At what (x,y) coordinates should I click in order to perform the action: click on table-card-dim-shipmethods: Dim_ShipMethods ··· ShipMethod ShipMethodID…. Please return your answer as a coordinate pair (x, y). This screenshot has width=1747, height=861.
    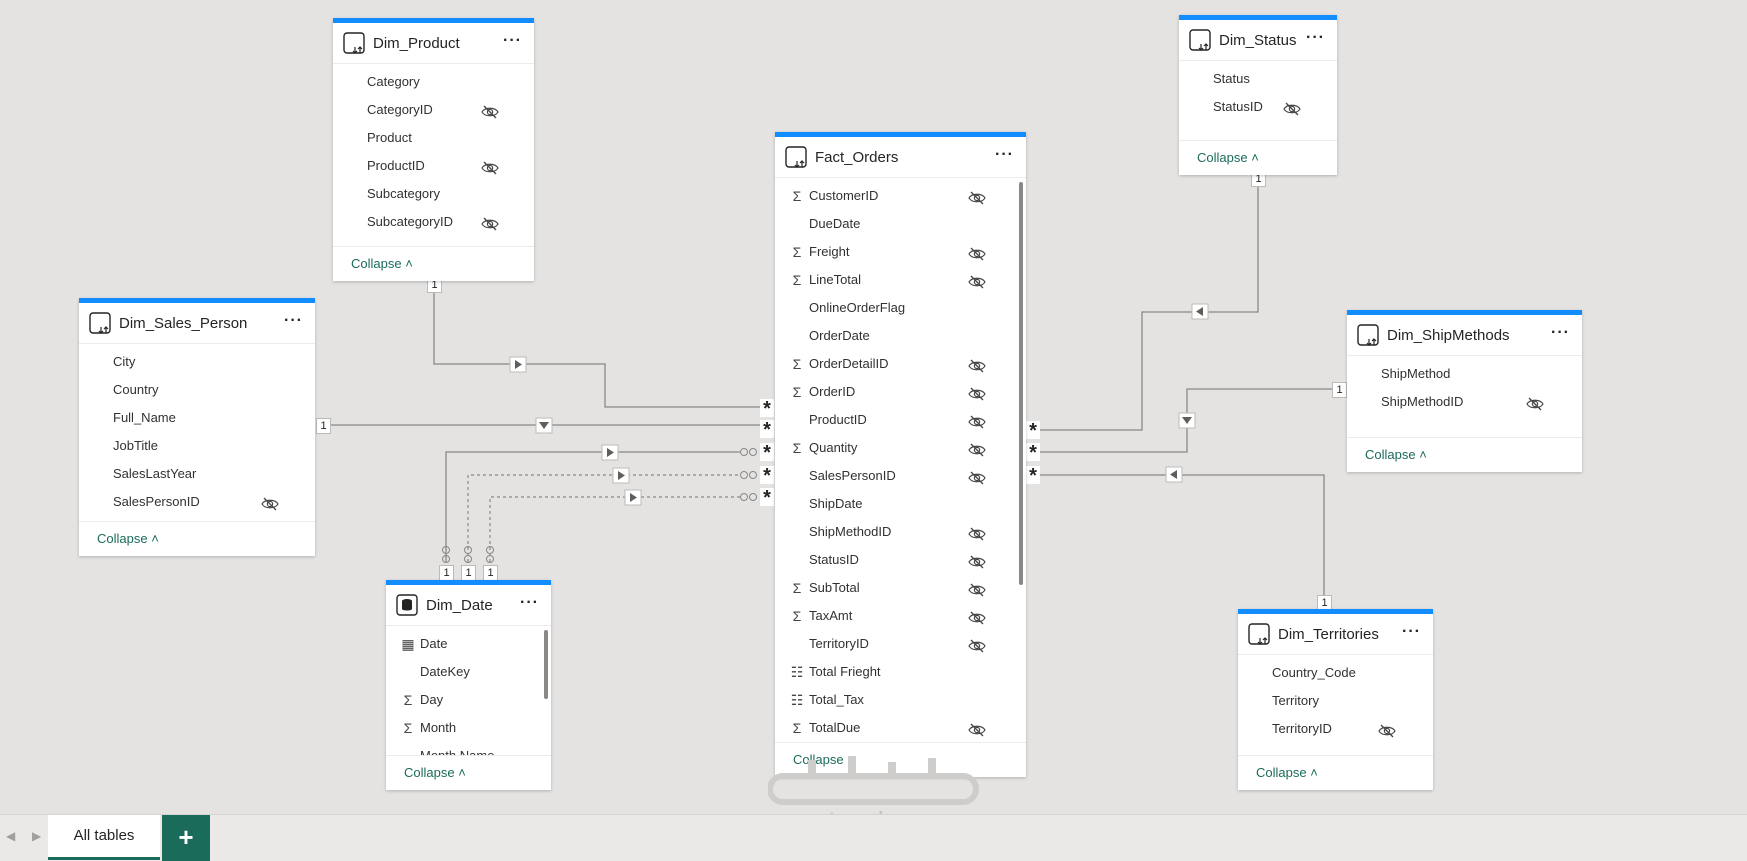
    Looking at the image, I should click on (1464, 391).